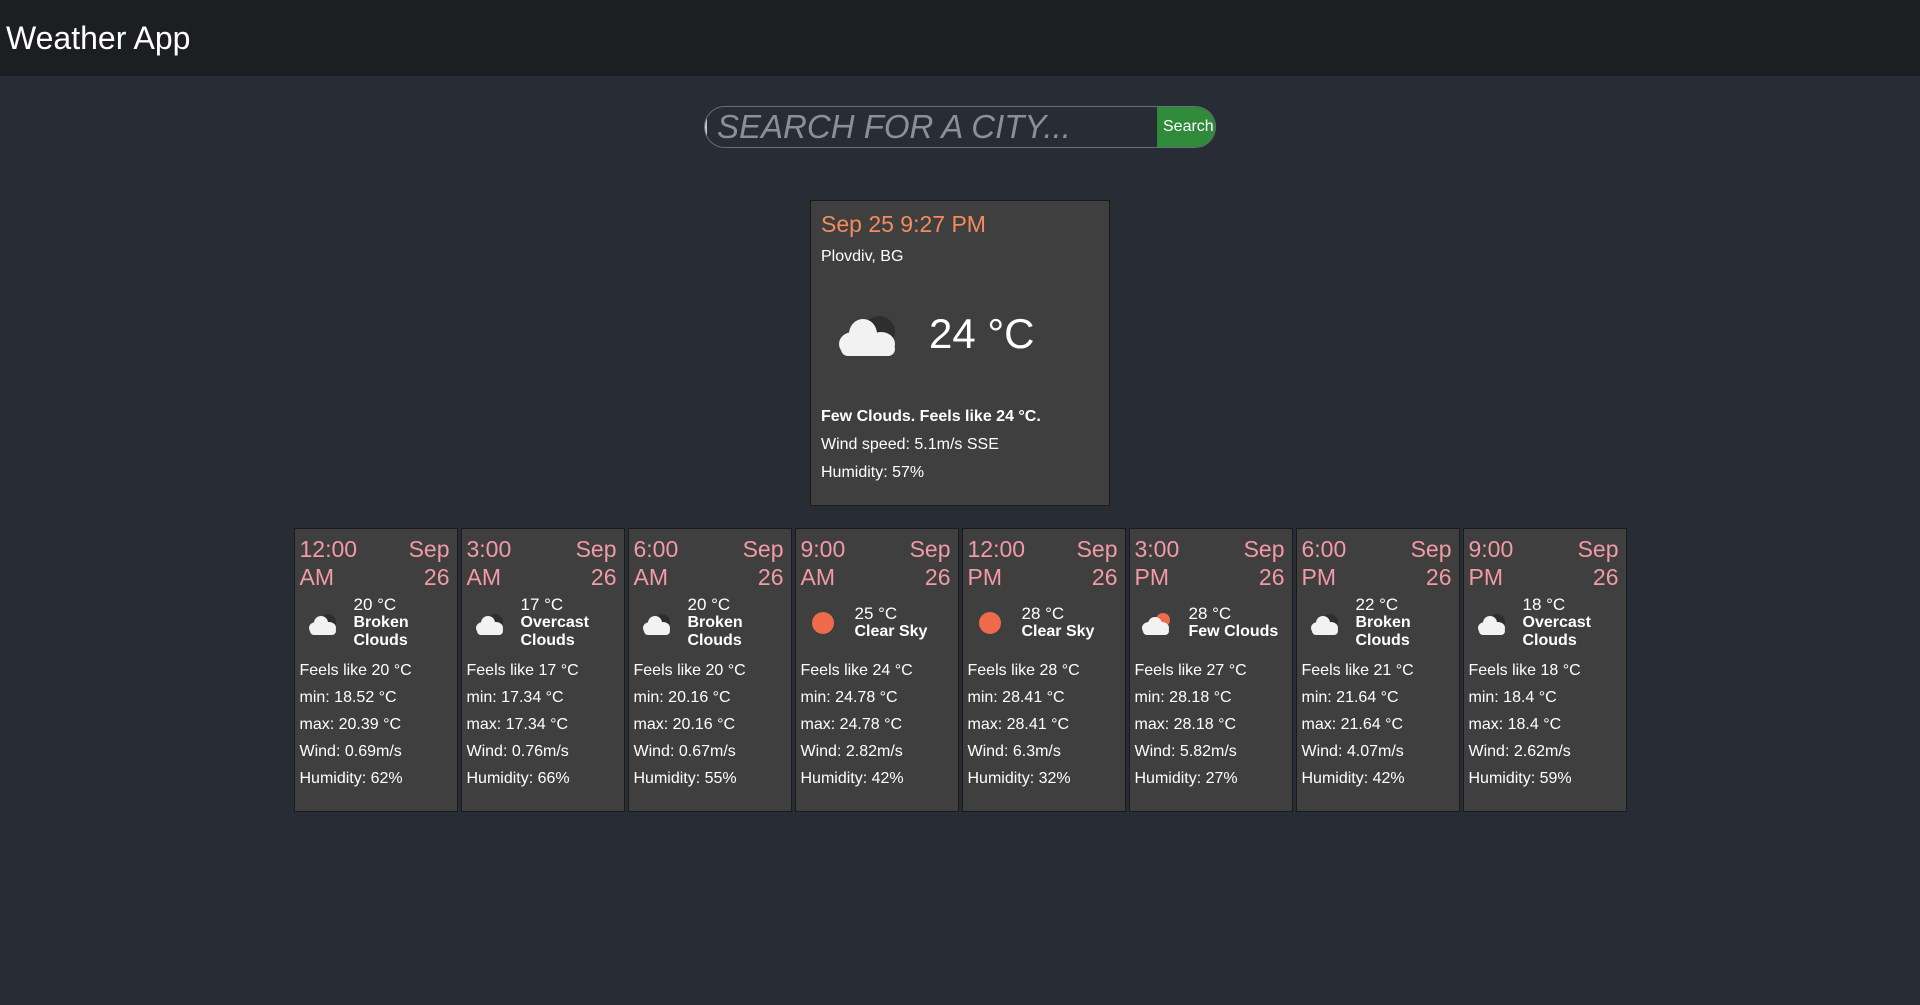 The height and width of the screenshot is (1005, 1920). I want to click on forecast-max: max: 20.39 °C, so click(350, 724).